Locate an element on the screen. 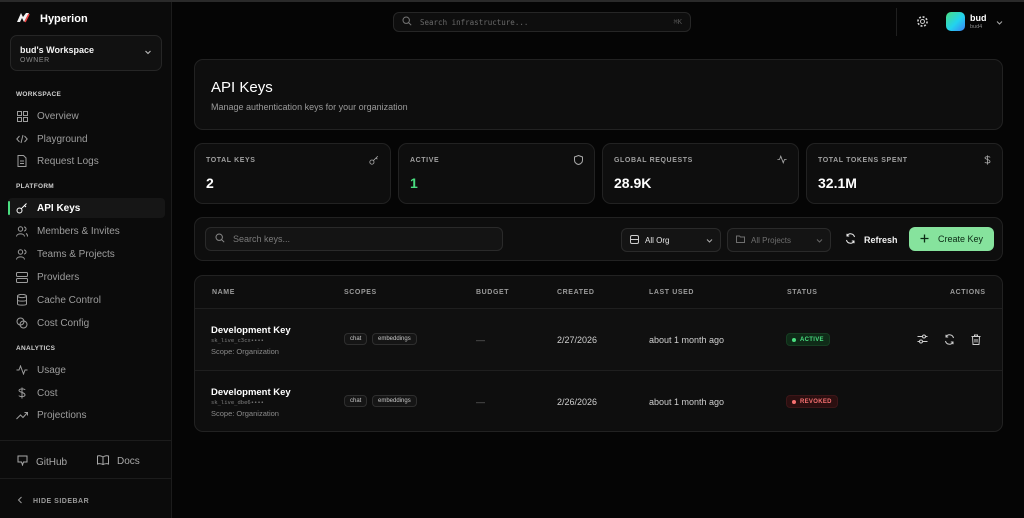 The height and width of the screenshot is (518, 1024). stat-label: TOTAL KEYS is located at coordinates (231, 160).